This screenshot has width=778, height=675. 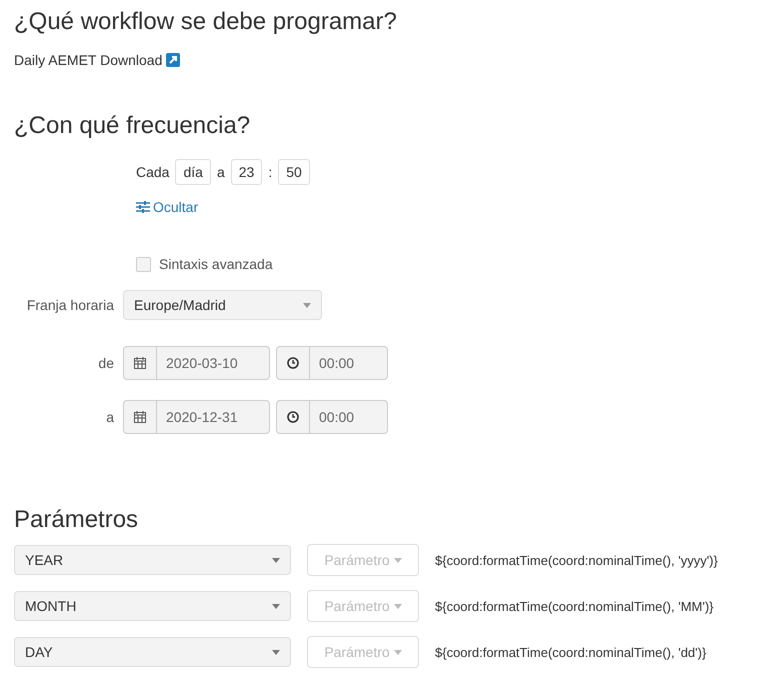 What do you see at coordinates (106, 363) in the screenshot?
I see `range-label: de` at bounding box center [106, 363].